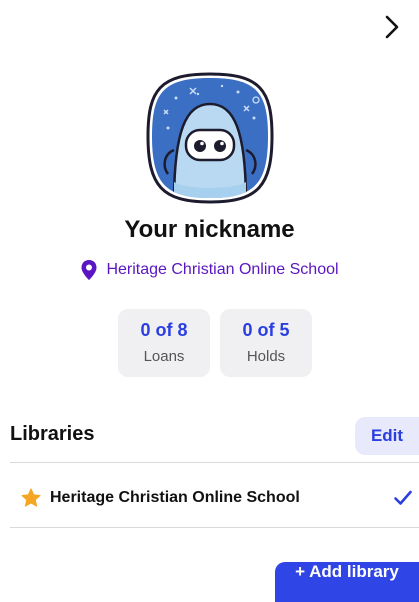  I want to click on chevron-right-icon, so click(392, 27).